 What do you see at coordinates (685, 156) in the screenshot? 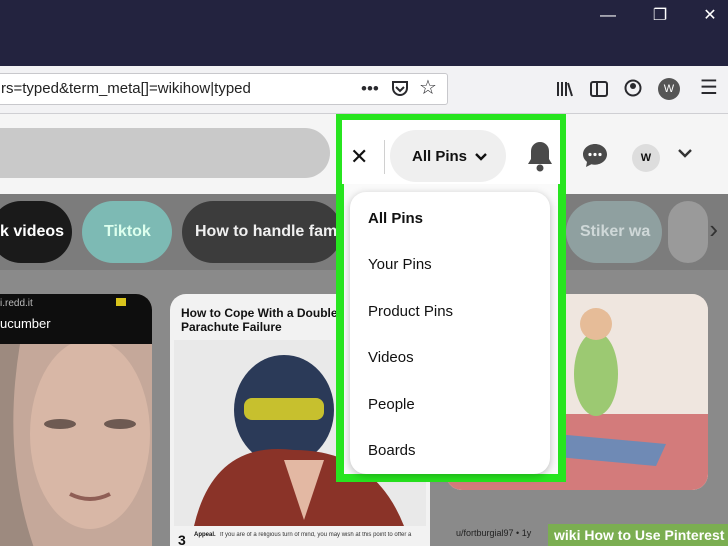
I see `account-chevron-icon` at bounding box center [685, 156].